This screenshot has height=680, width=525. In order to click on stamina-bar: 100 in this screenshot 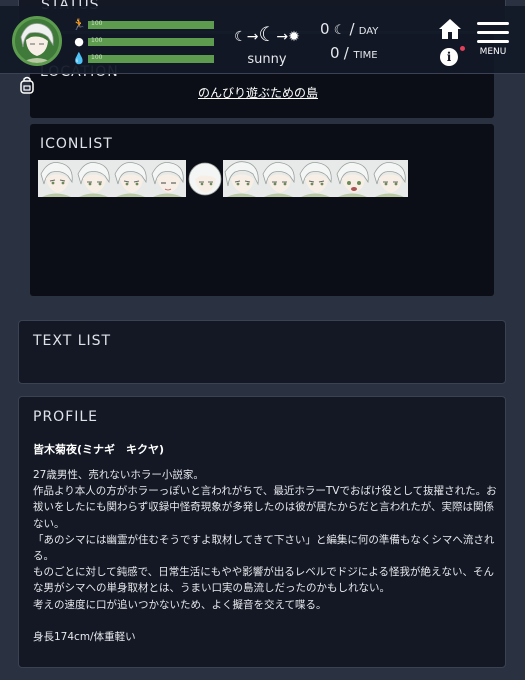, I will do `click(151, 24)`.